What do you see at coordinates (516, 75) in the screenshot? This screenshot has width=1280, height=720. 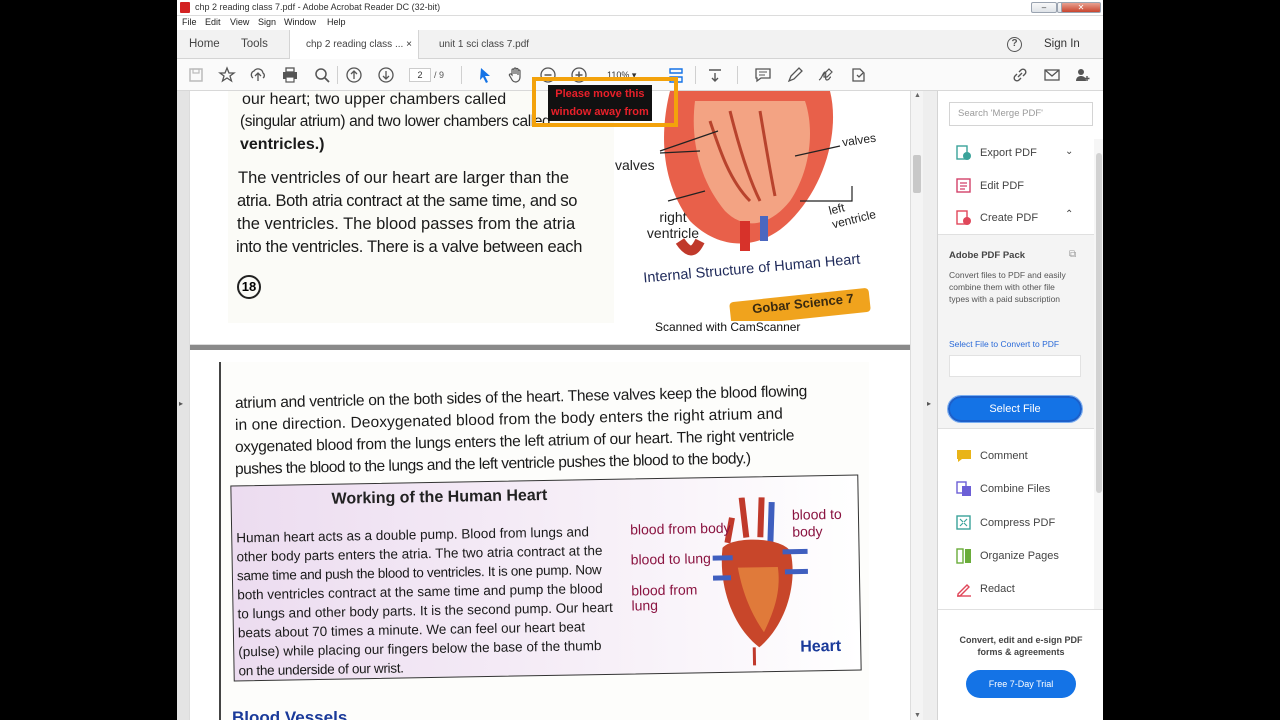 I see `hand-icon` at bounding box center [516, 75].